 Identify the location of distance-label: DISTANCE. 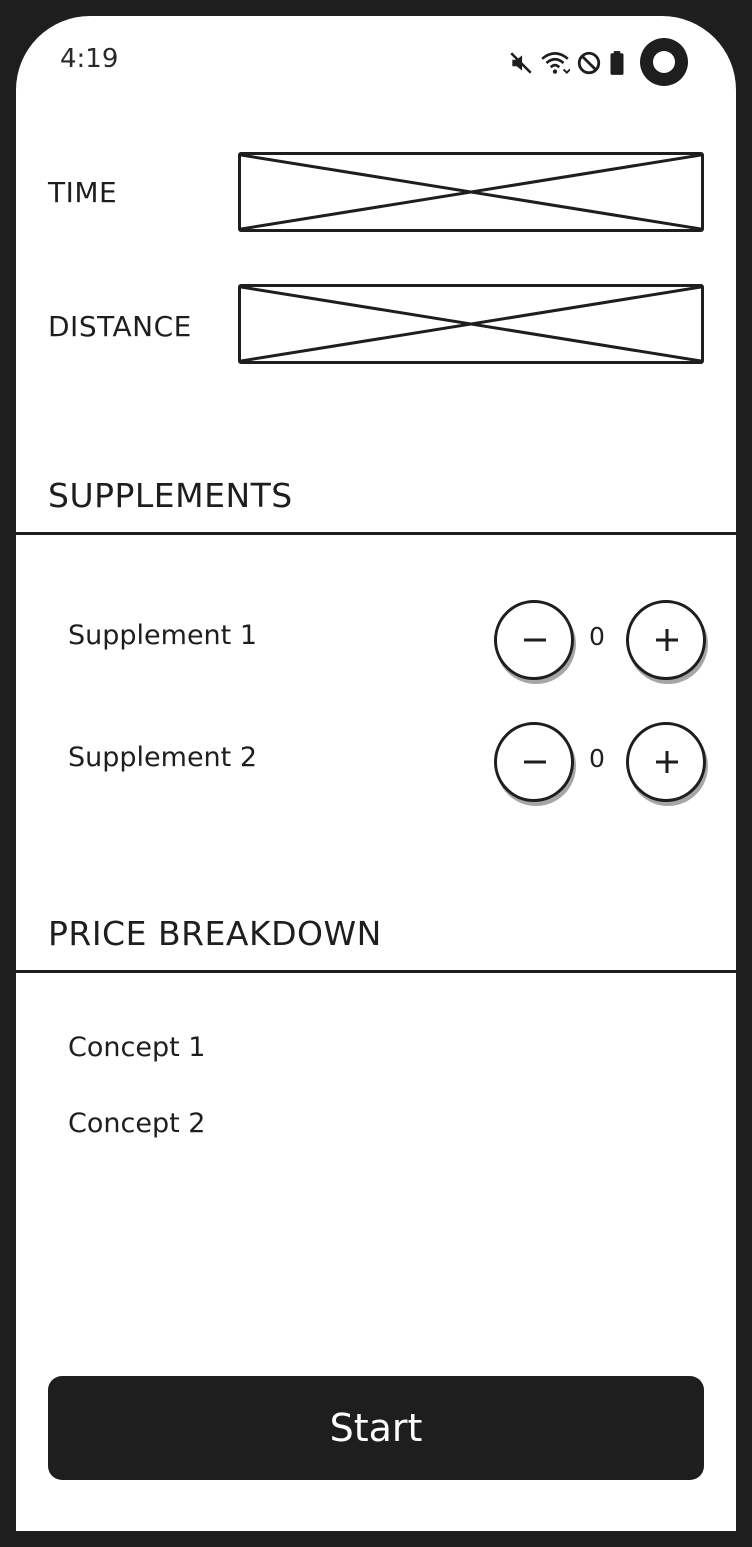
(120, 326).